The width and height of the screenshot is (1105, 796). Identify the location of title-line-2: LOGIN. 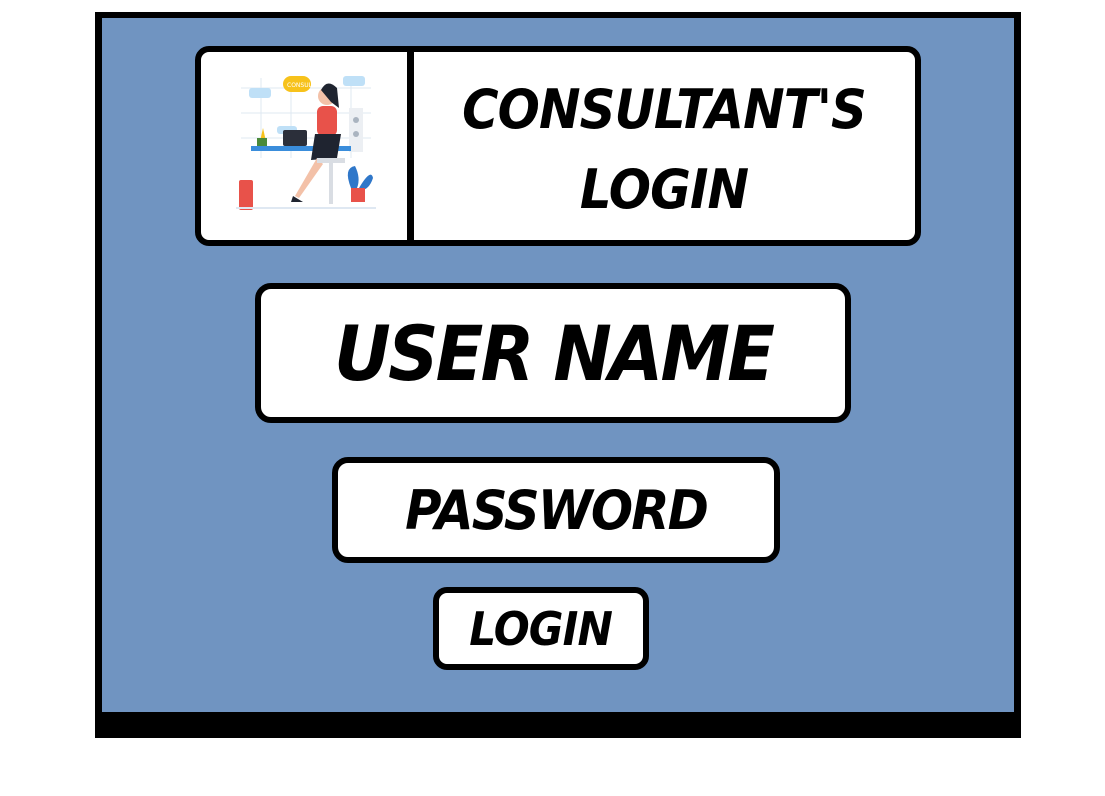
(664, 189).